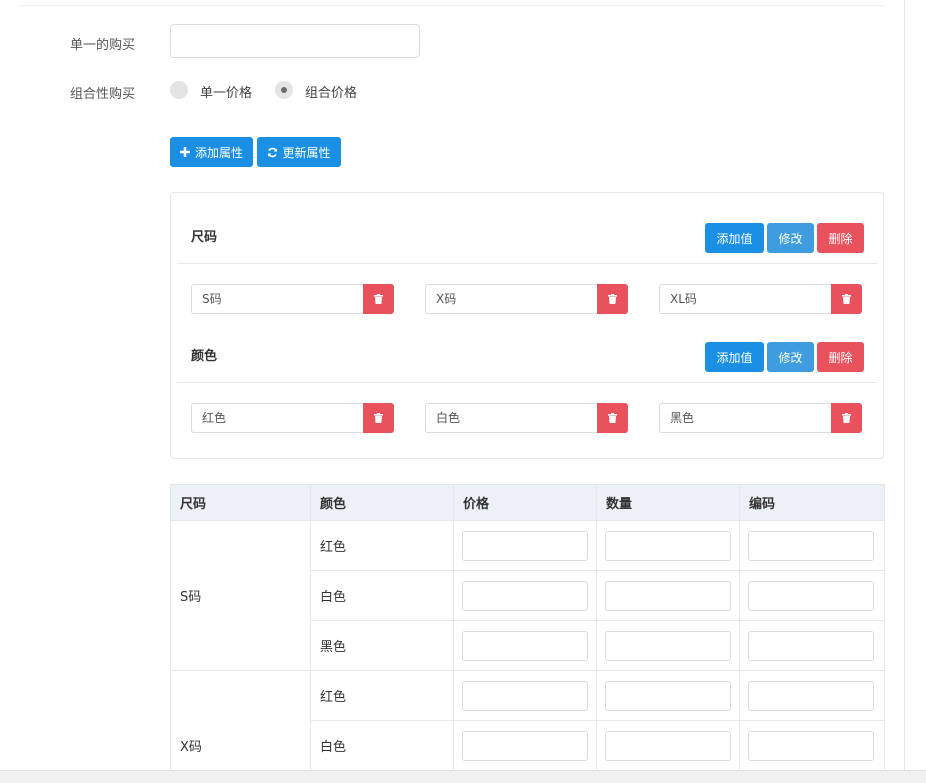 The width and height of the screenshot is (926, 783). I want to click on refresh-icon, so click(272, 152).